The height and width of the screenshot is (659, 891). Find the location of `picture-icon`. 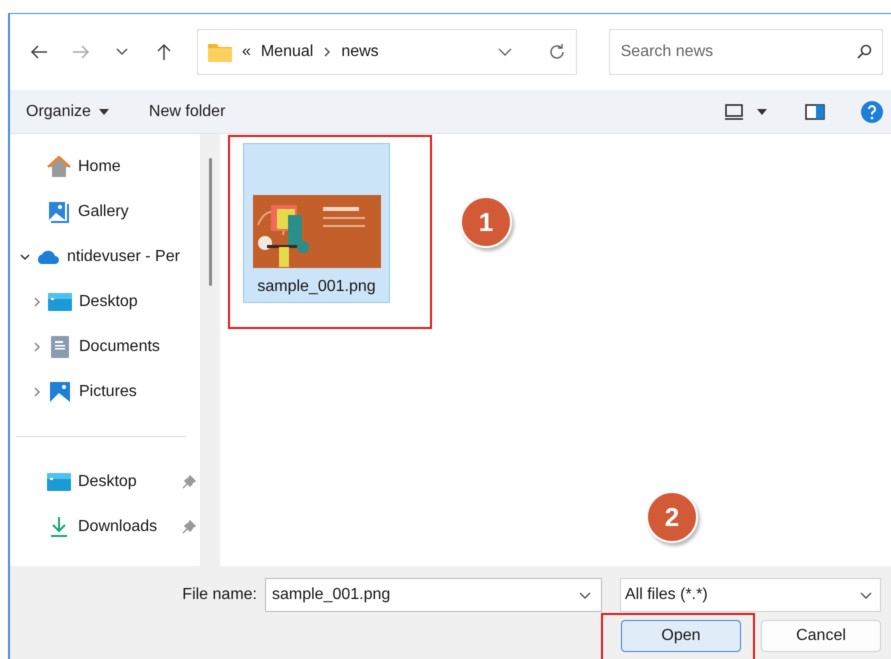

picture-icon is located at coordinates (60, 392).